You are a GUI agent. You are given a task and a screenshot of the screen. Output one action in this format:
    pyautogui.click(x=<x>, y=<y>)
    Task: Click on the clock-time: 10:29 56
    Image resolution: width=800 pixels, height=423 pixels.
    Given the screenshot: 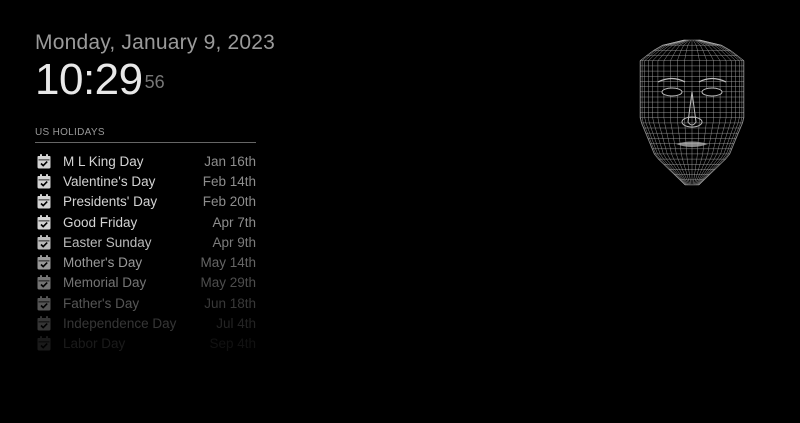 What is the action you would take?
    pyautogui.click(x=150, y=85)
    